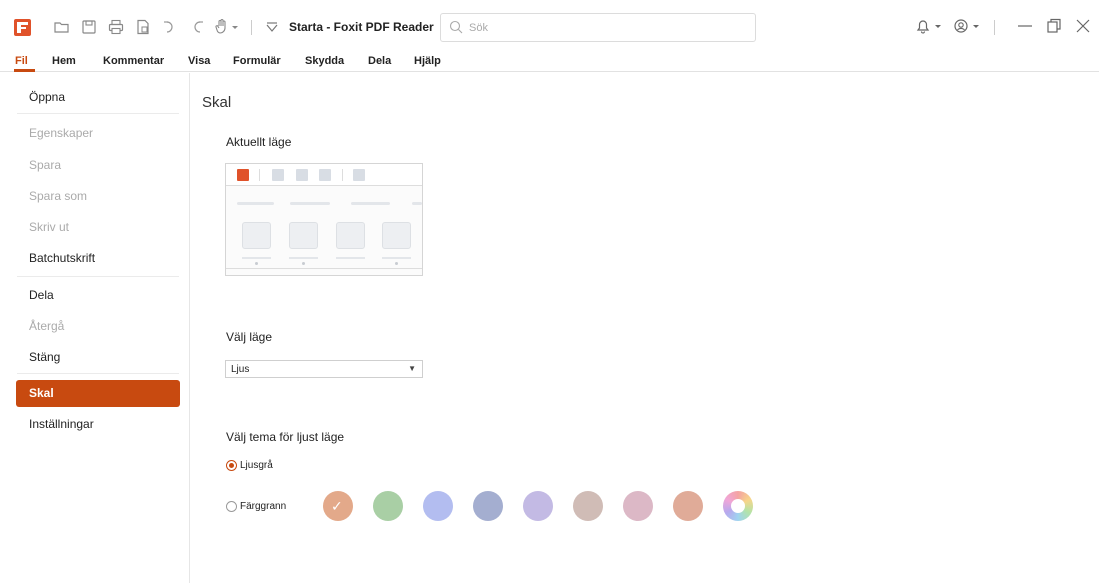 The width and height of the screenshot is (1099, 583). Describe the element at coordinates (45, 165) in the screenshot. I see `sidebar-item-spara: Spara` at that location.